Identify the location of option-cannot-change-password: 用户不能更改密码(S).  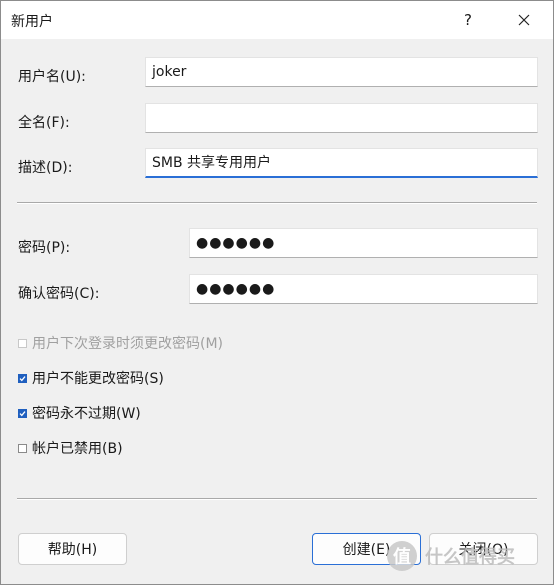
(91, 378).